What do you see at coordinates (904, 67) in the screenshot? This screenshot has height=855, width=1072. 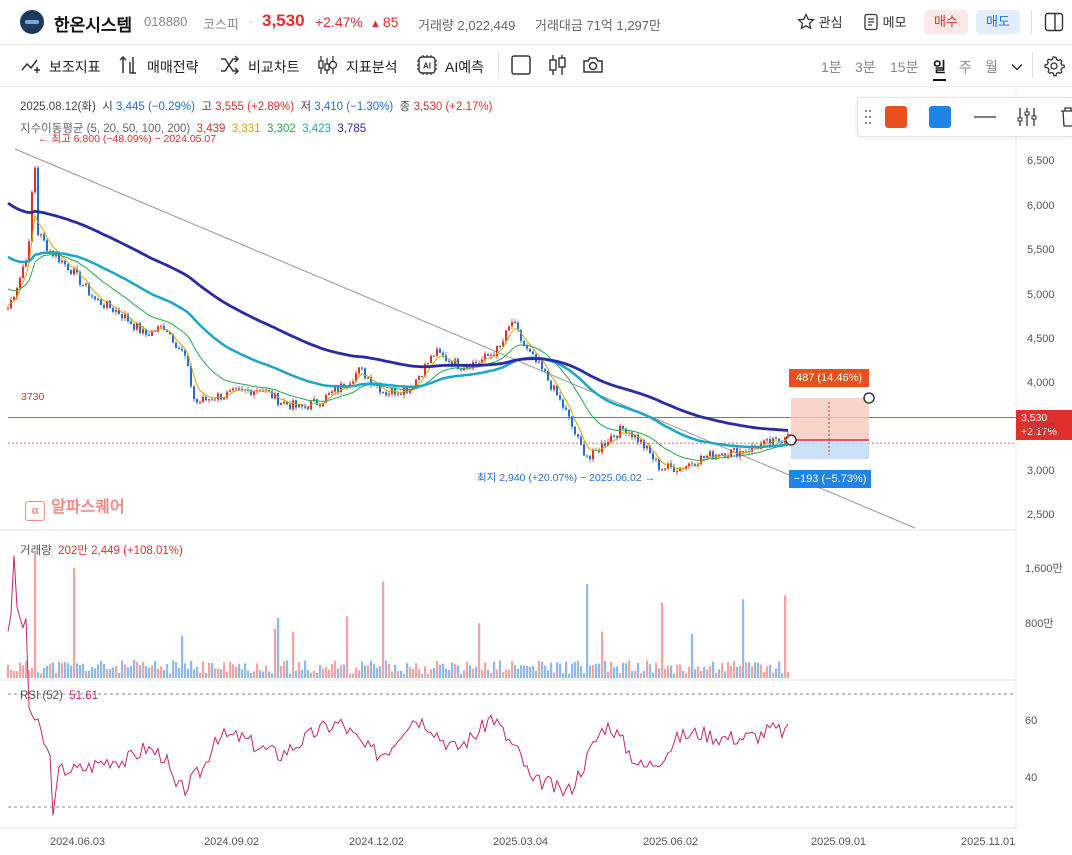 I see `timeframe-15min: 15분` at bounding box center [904, 67].